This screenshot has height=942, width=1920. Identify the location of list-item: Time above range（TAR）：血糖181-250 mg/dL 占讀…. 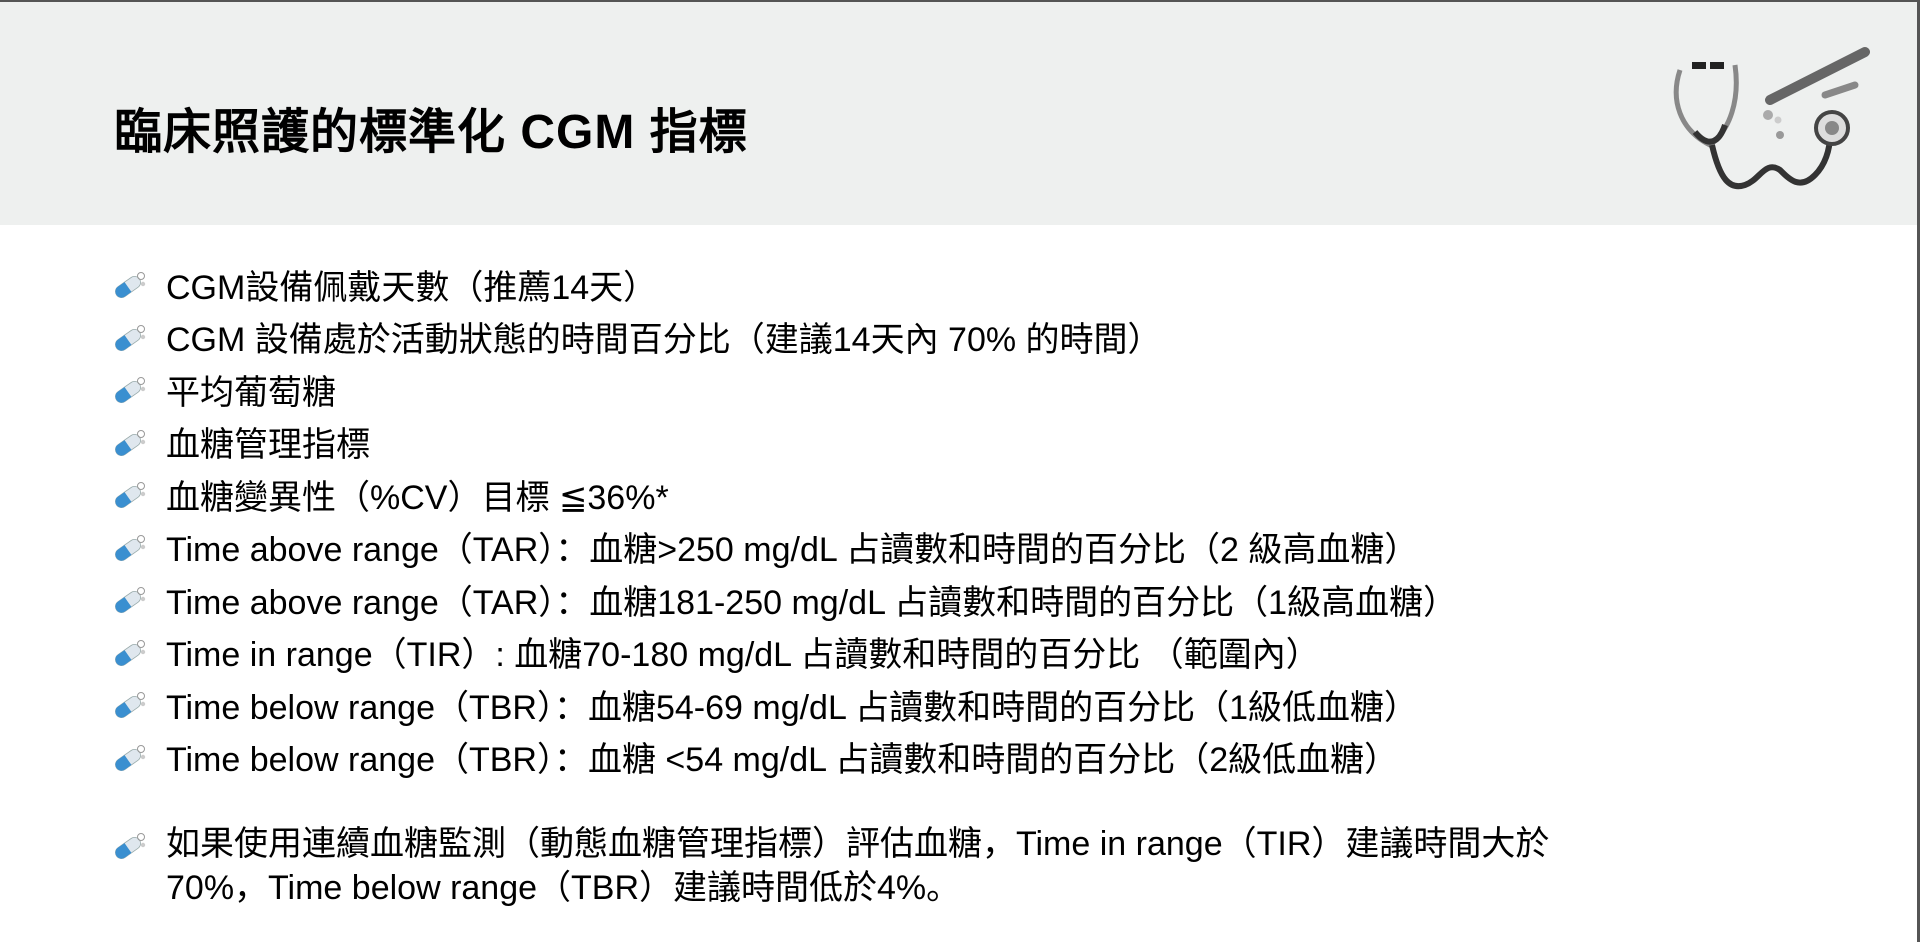
(783, 599).